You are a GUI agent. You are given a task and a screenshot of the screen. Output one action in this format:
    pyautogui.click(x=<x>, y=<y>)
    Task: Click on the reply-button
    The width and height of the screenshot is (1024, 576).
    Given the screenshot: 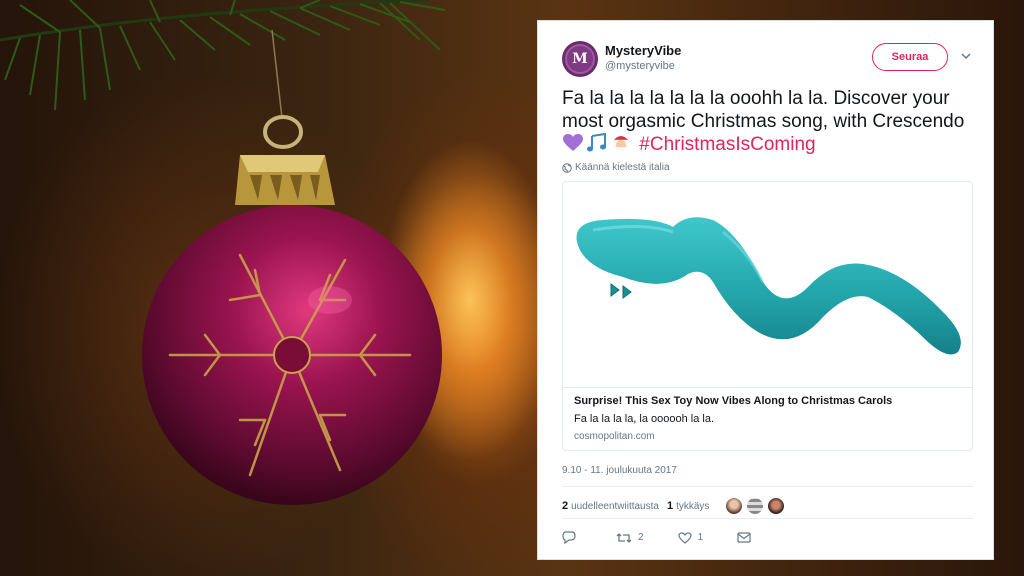 What is the action you would take?
    pyautogui.click(x=572, y=537)
    